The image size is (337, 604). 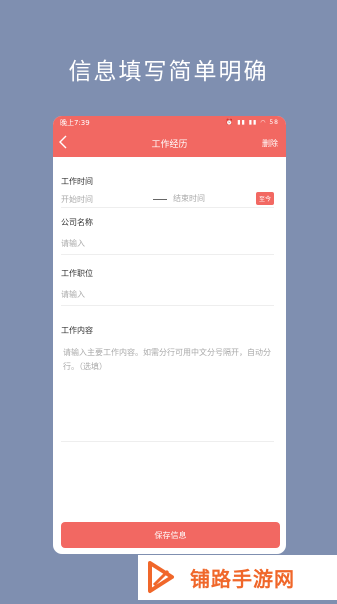 What do you see at coordinates (167, 192) in the screenshot?
I see `work-time-field: 工作时间 开始时间 结束时间 至今` at bounding box center [167, 192].